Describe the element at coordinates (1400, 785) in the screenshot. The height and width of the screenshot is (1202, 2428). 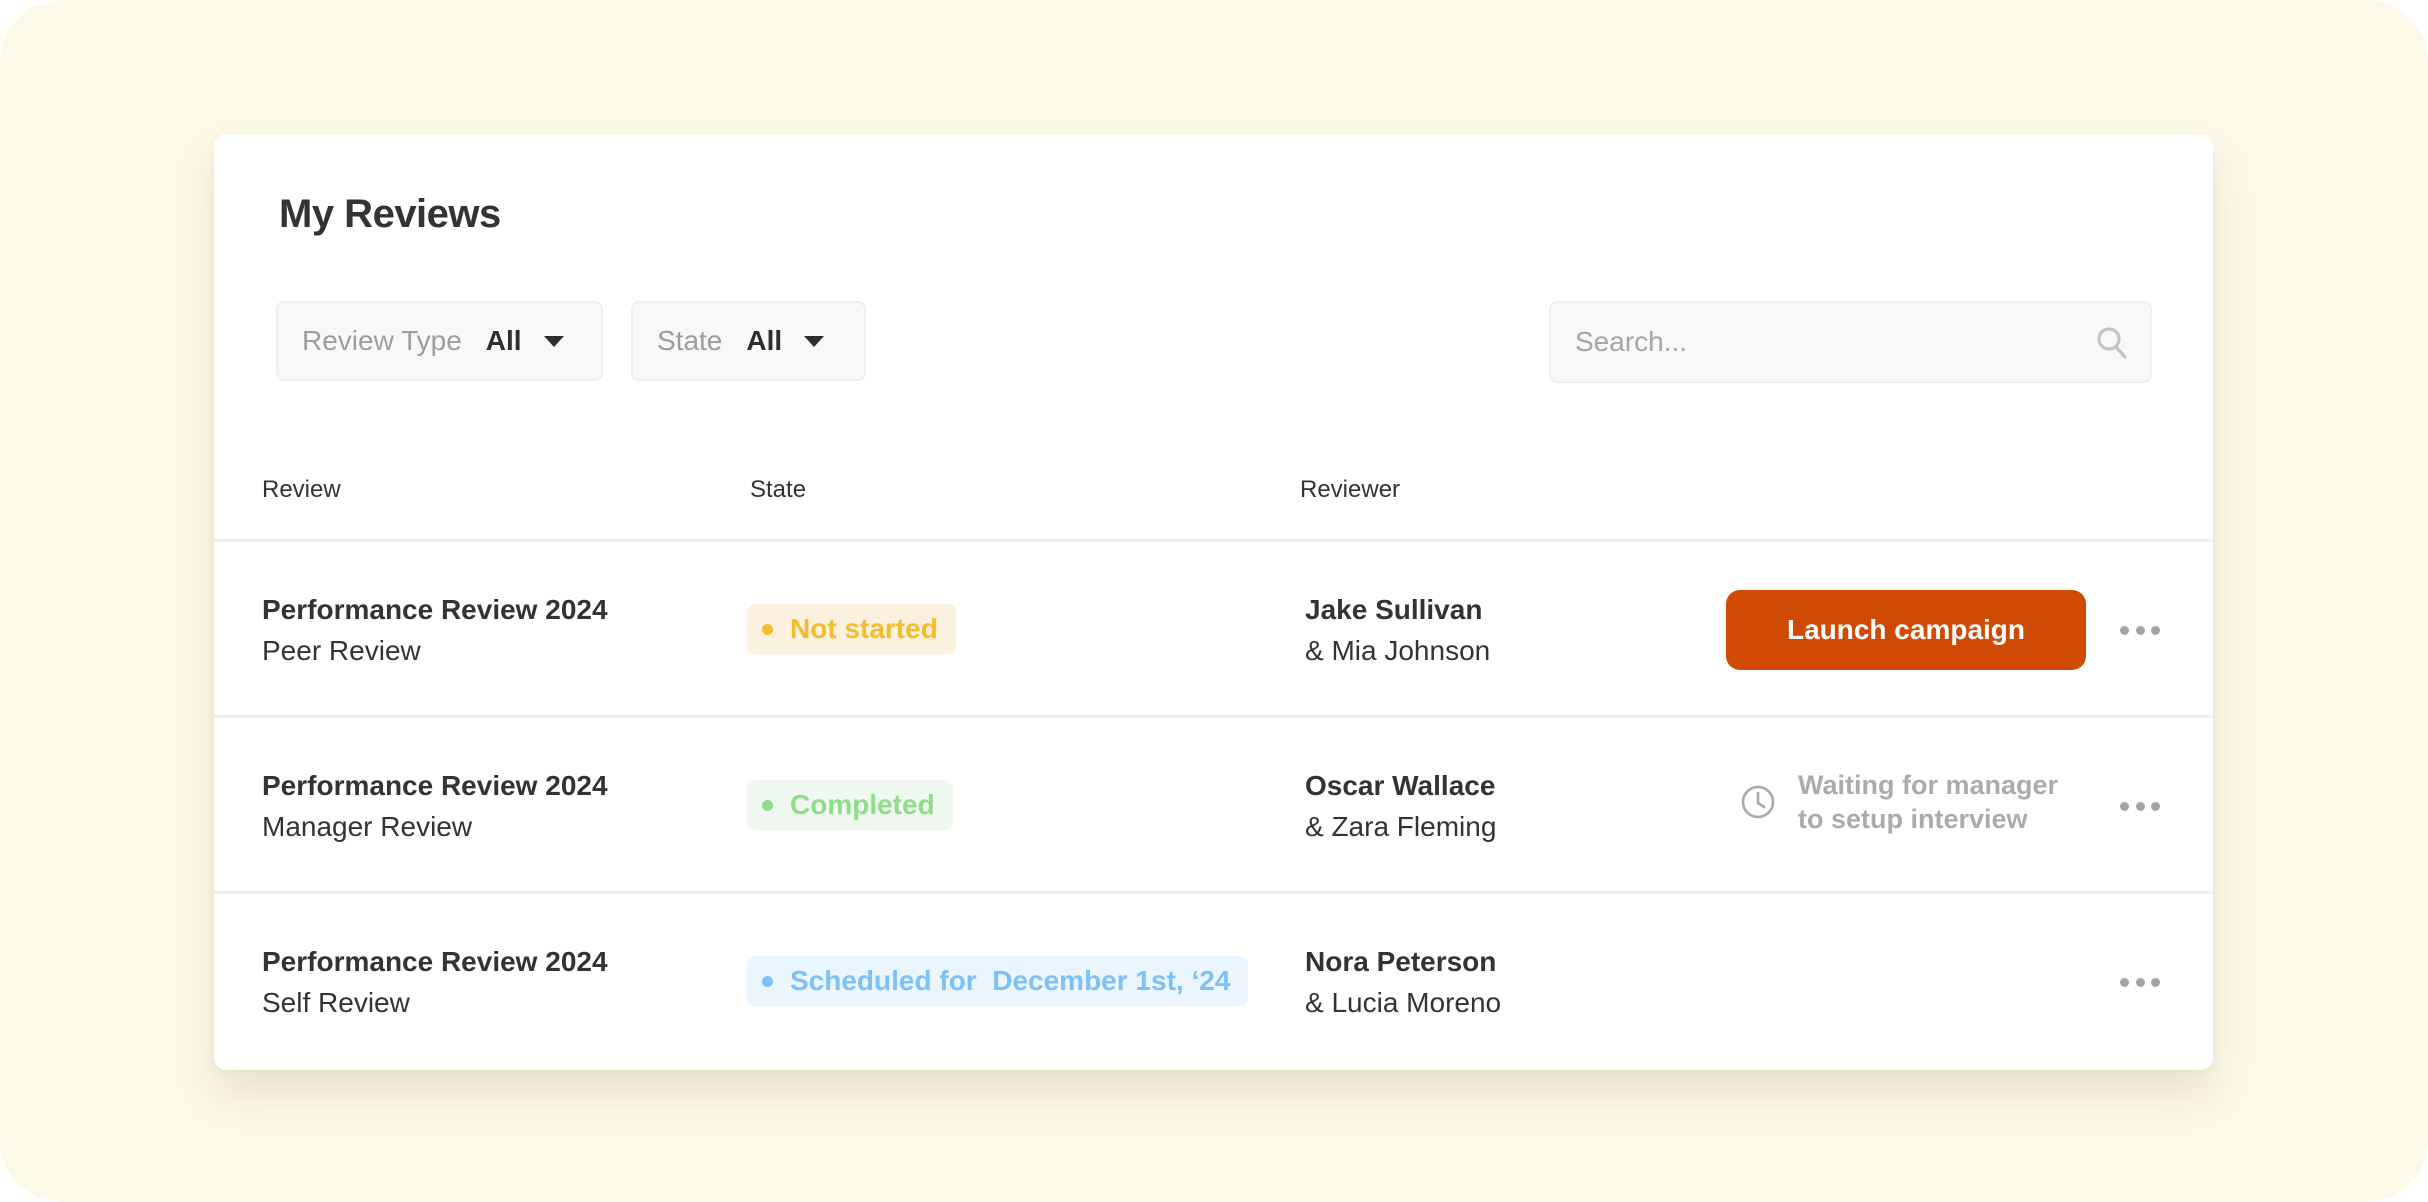
I see `reviewer-name: Oscar Wallace` at that location.